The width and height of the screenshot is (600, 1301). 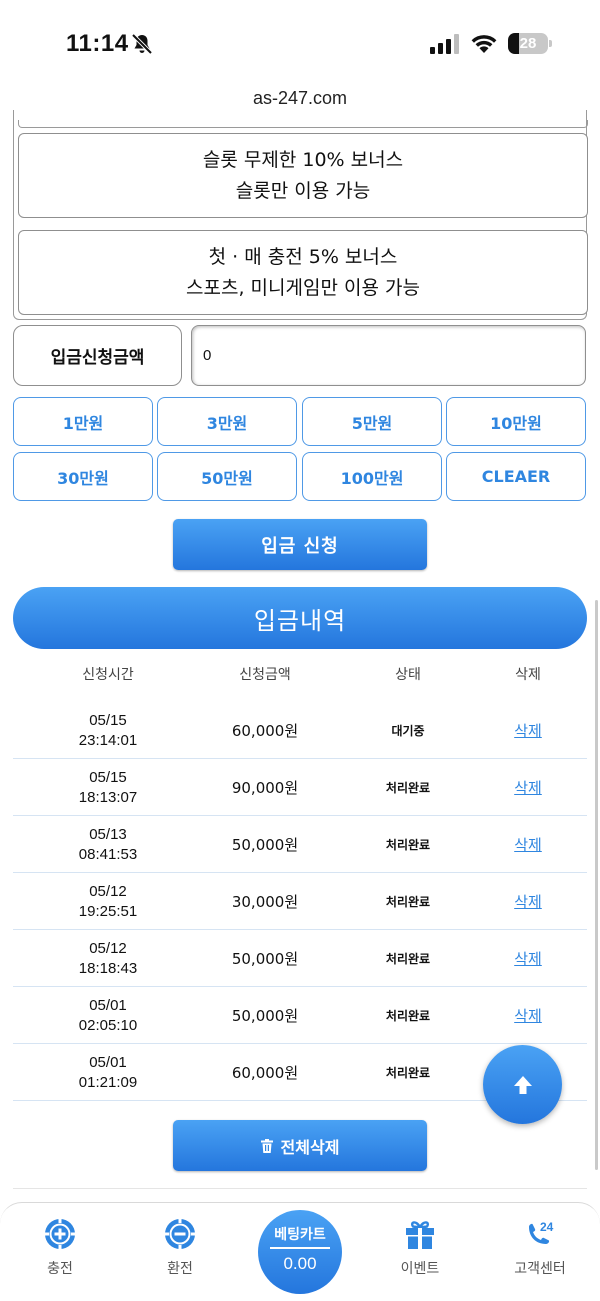 I want to click on wifi-icon, so click(x=484, y=44).